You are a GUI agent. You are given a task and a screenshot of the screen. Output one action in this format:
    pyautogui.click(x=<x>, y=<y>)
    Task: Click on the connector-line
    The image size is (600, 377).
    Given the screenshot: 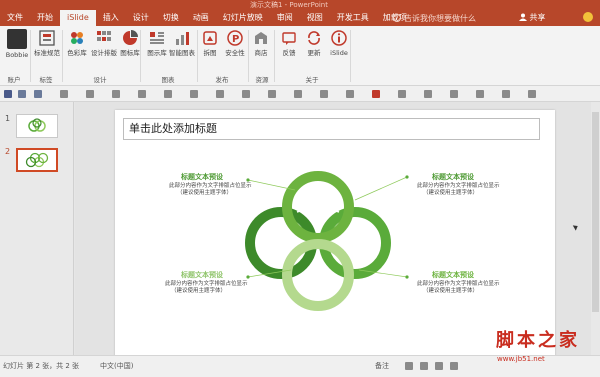 What is the action you would take?
    pyautogui.click(x=381, y=188)
    